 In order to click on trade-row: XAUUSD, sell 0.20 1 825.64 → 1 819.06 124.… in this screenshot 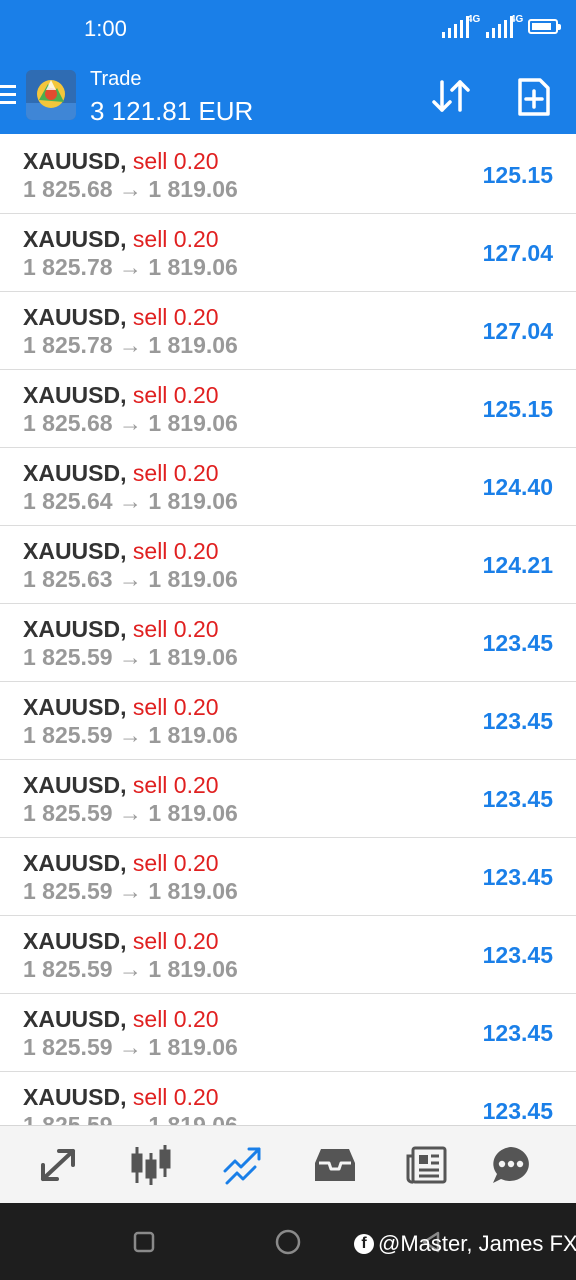, I will do `click(288, 487)`.